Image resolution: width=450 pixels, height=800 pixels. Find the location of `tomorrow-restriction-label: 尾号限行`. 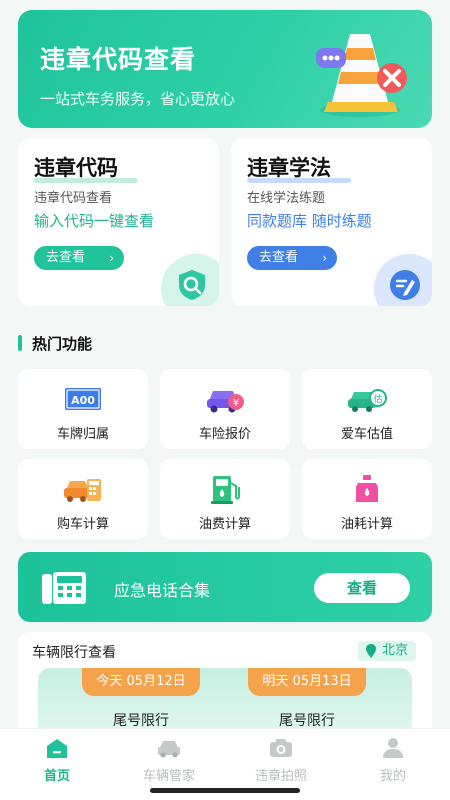

tomorrow-restriction-label: 尾号限行 is located at coordinates (307, 721).